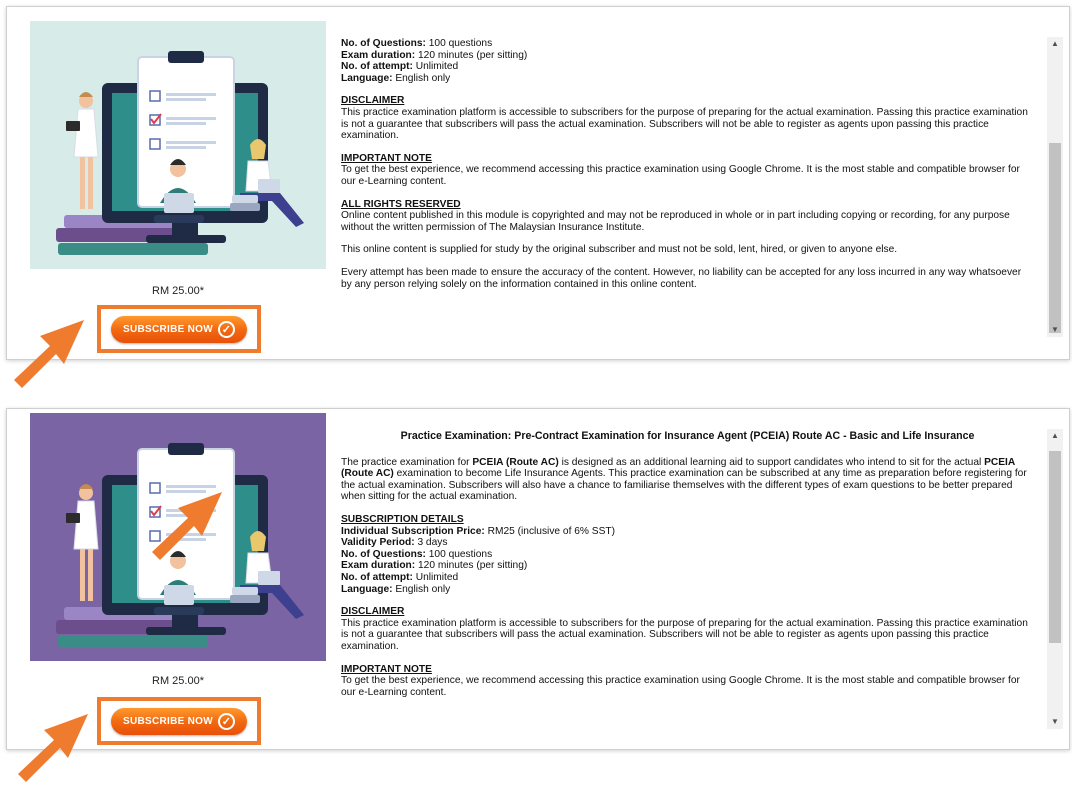  Describe the element at coordinates (178, 145) in the screenshot. I see `exam-illustration` at that location.